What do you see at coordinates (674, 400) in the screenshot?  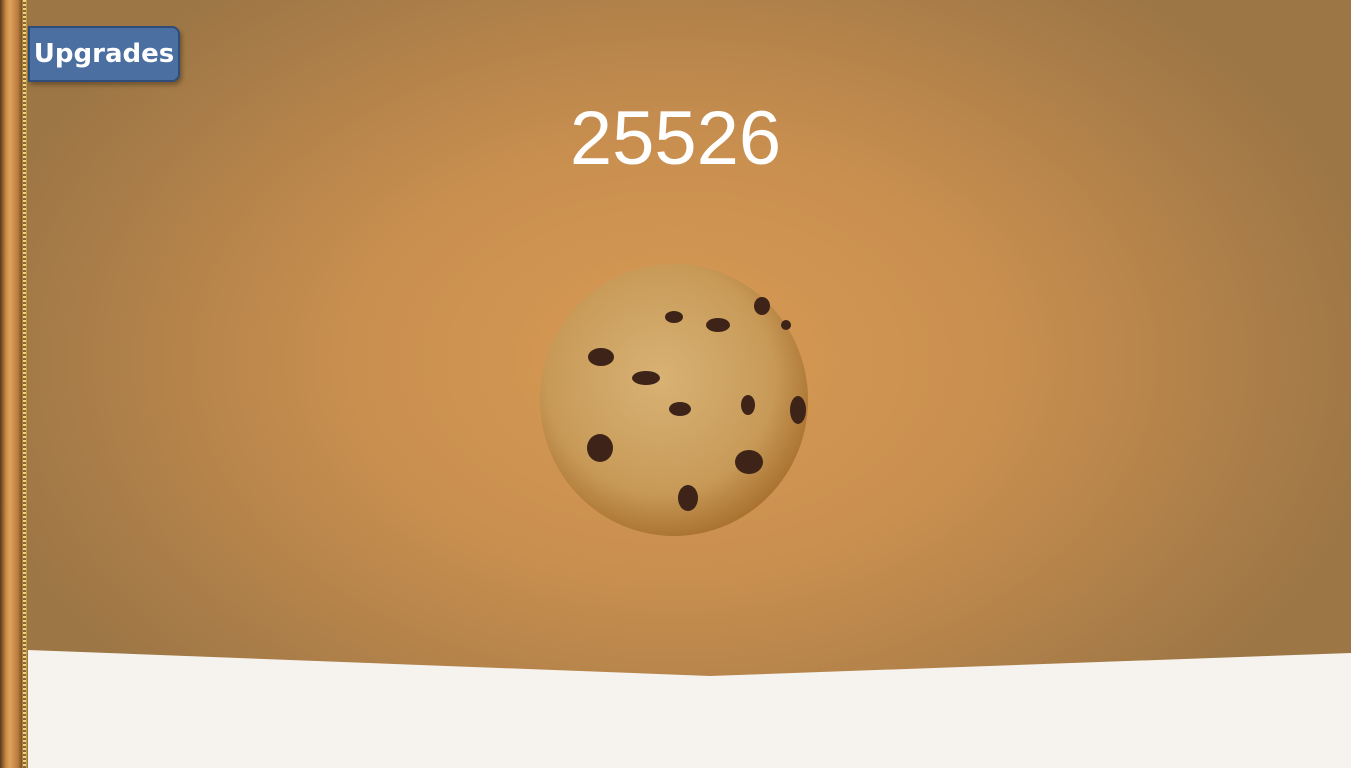 I see `cookie-click-button` at bounding box center [674, 400].